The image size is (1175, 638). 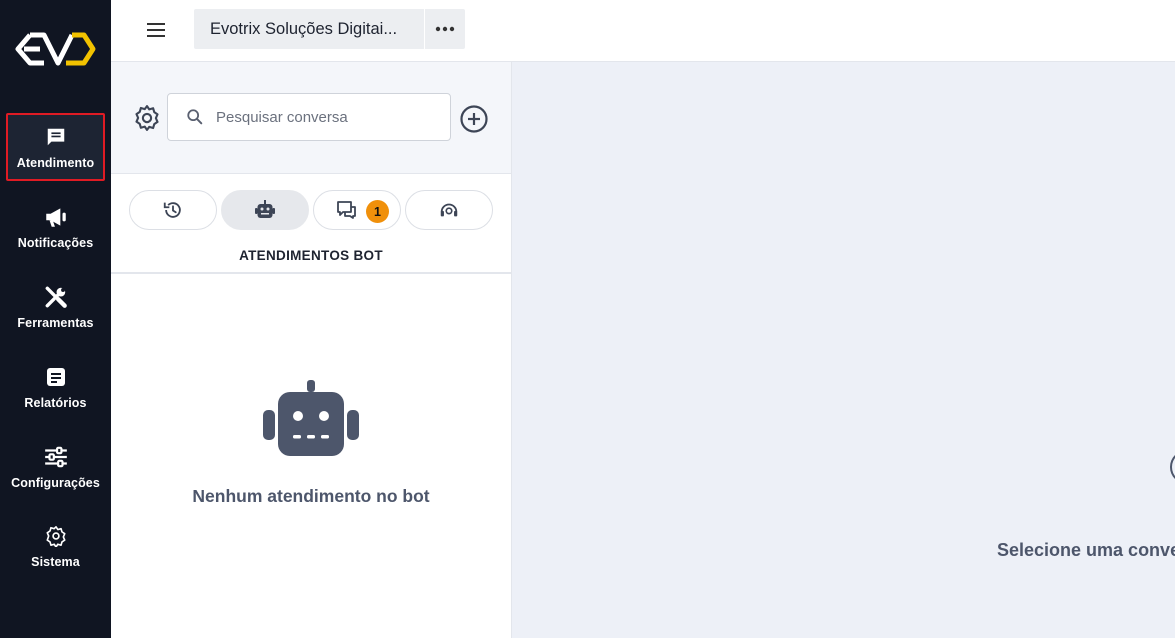 What do you see at coordinates (311, 255) in the screenshot?
I see `section-title: ATENDIMENTOS BOT` at bounding box center [311, 255].